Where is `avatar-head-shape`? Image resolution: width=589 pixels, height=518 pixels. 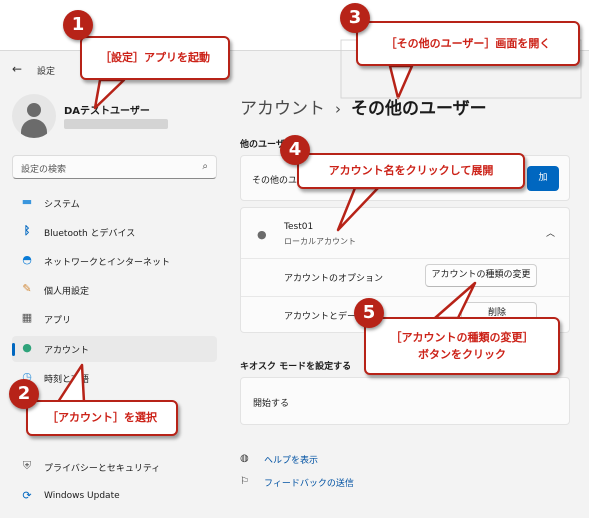 avatar-head-shape is located at coordinates (34, 110).